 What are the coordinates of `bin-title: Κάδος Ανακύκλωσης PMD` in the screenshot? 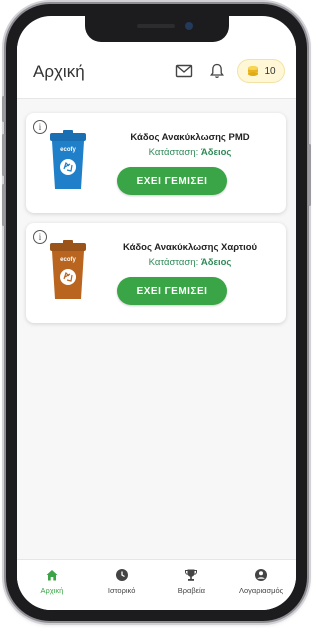 It's located at (190, 137).